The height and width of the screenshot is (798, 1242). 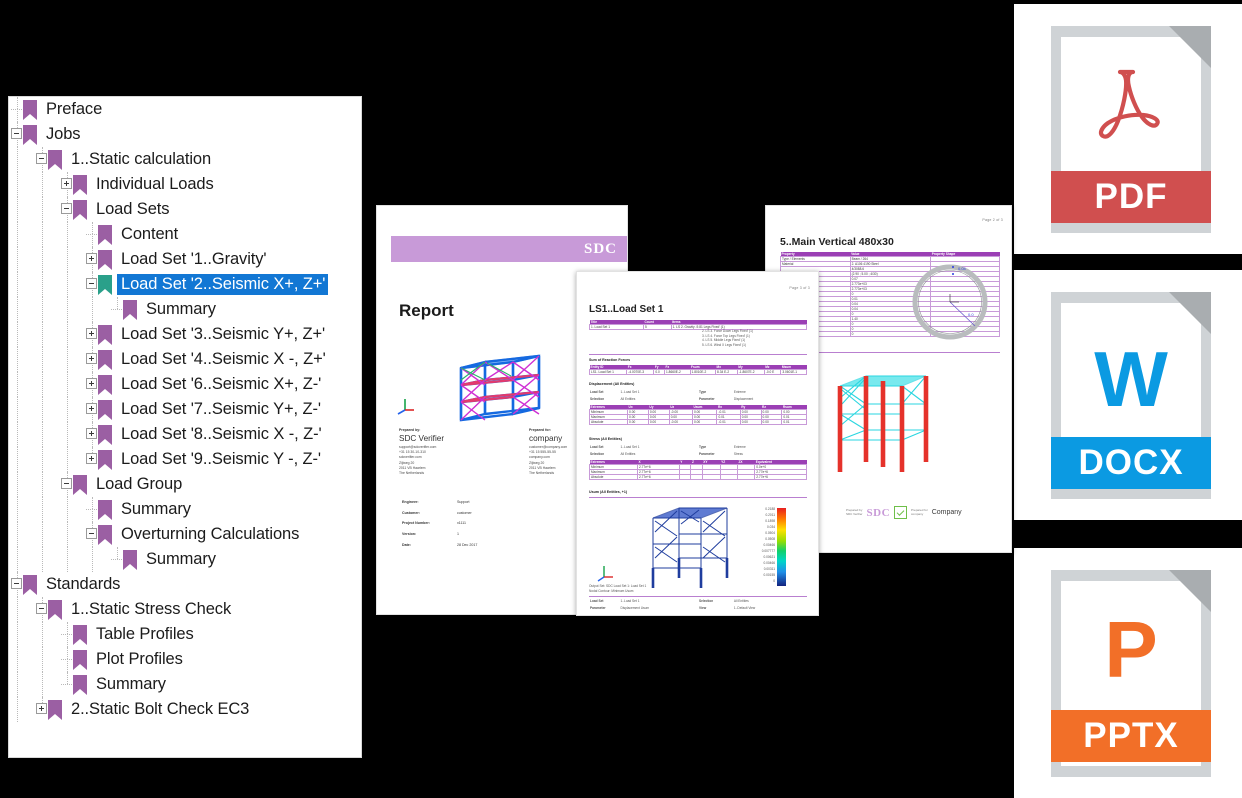 I want to click on tree-node: Load Set '1..Gravity', so click(x=185, y=259).